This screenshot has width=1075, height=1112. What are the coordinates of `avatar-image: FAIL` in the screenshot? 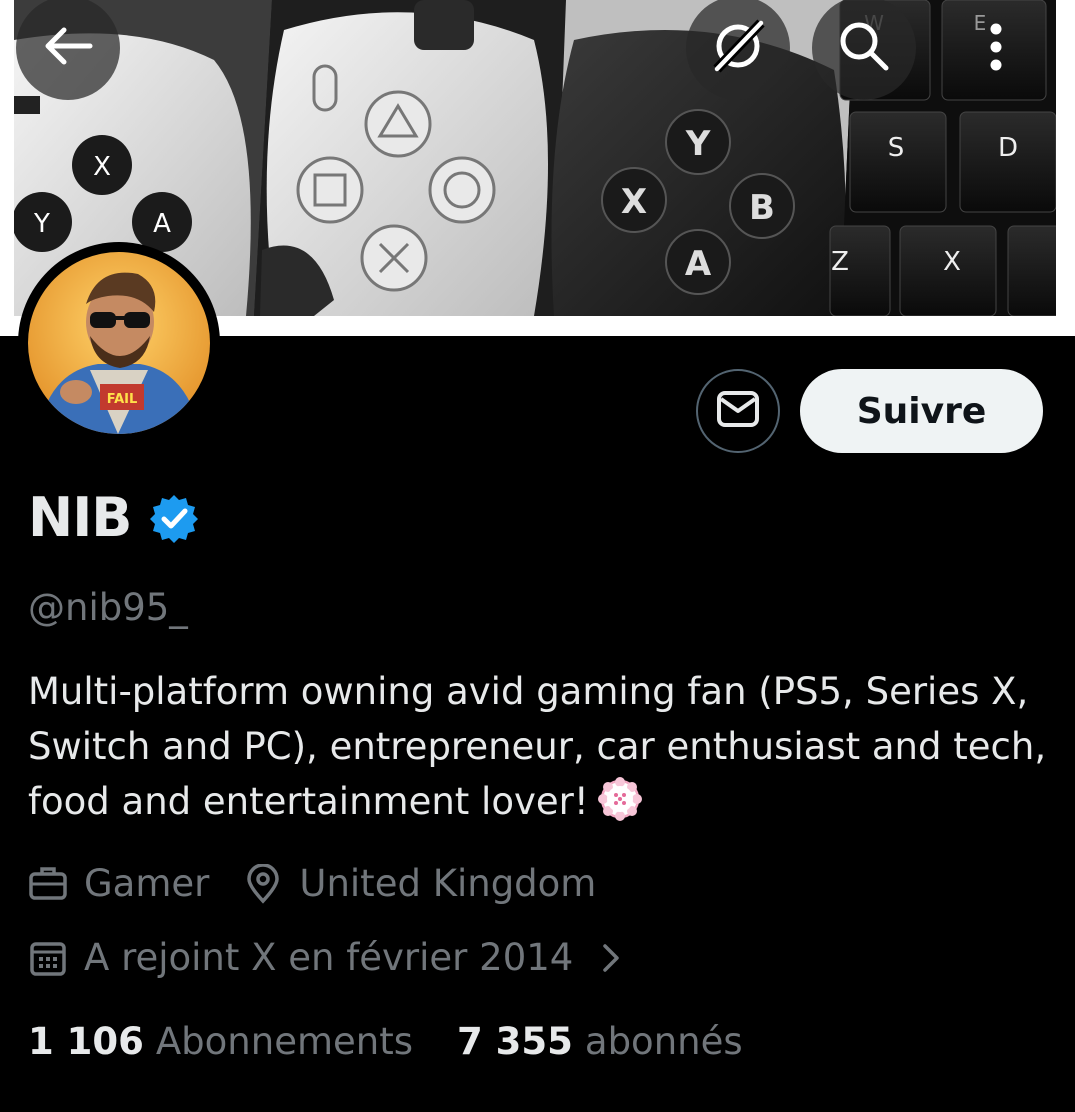 It's located at (119, 343).